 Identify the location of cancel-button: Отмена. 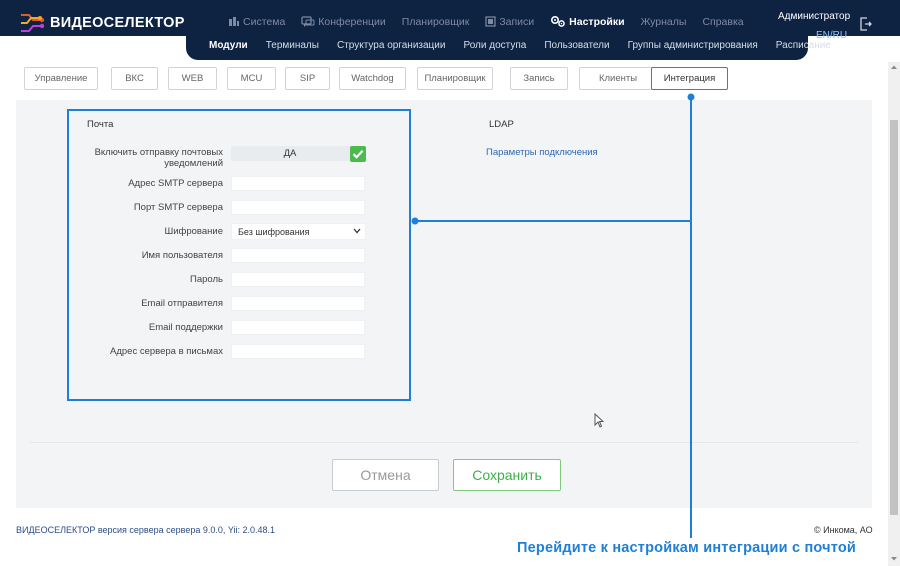
(385, 475).